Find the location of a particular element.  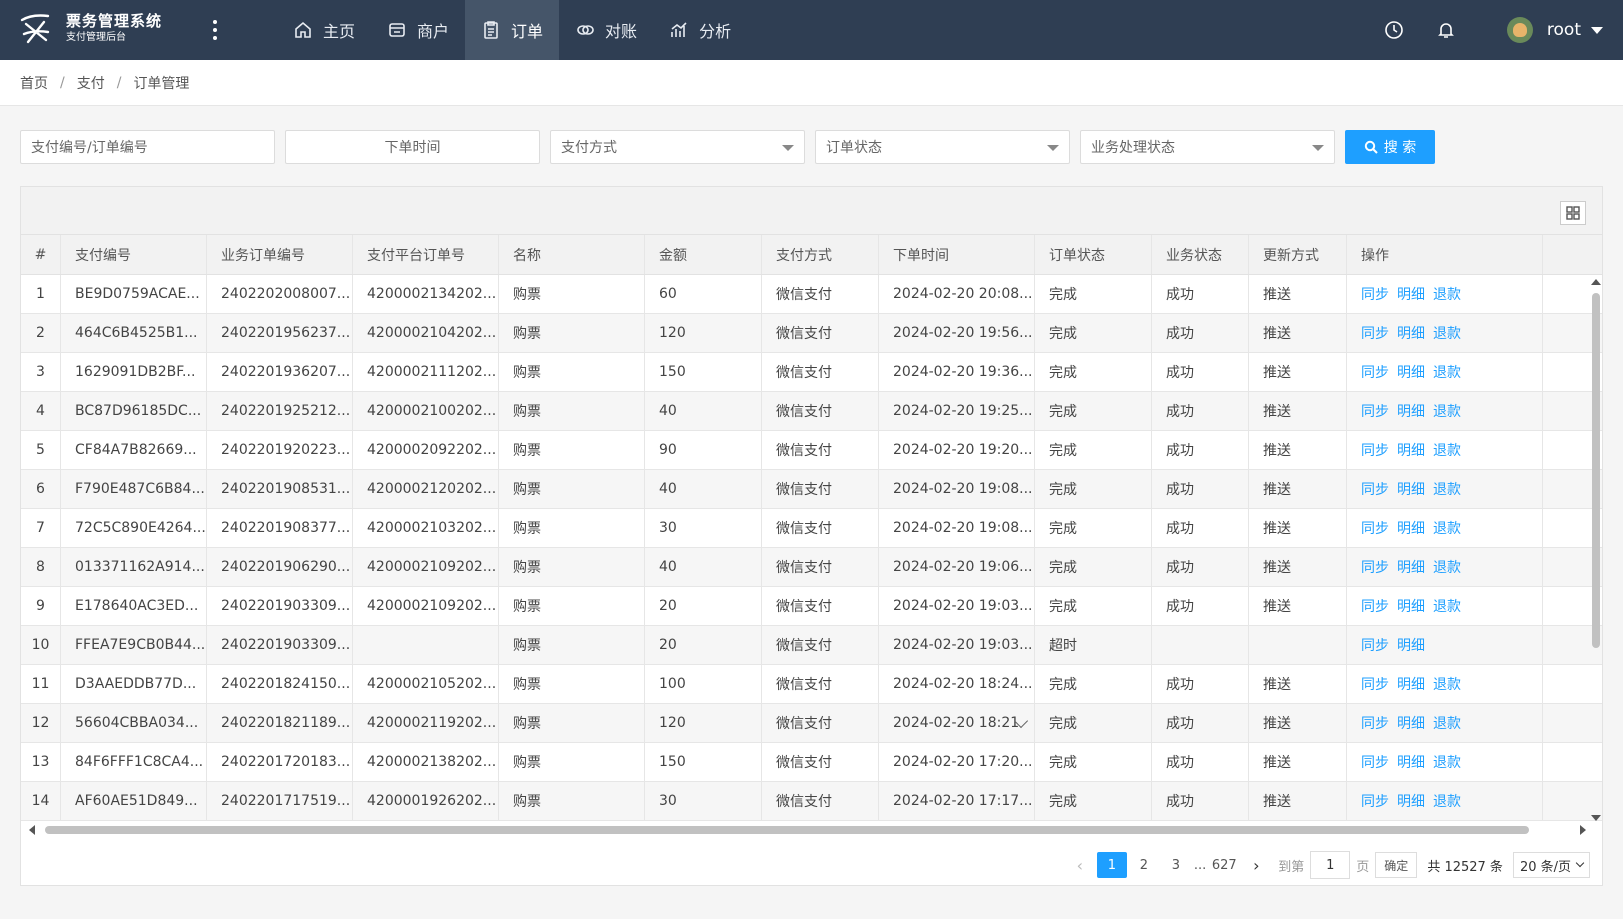

nav-item-reconcile: 对账 is located at coordinates (606, 30).